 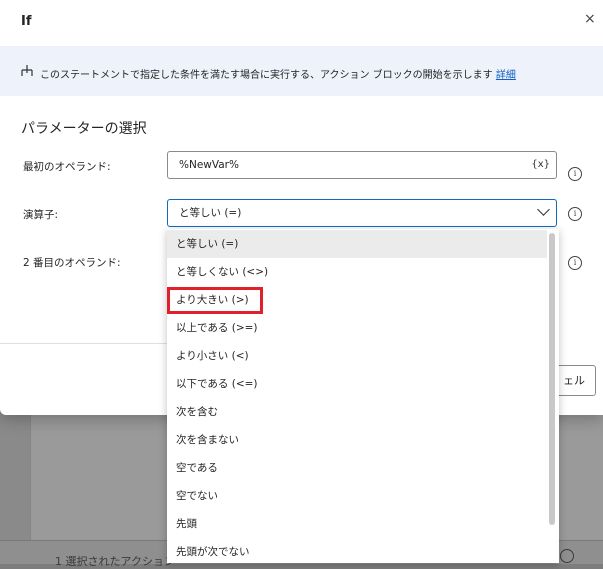 What do you see at coordinates (41, 215) in the screenshot?
I see `operator-label: 演算子:` at bounding box center [41, 215].